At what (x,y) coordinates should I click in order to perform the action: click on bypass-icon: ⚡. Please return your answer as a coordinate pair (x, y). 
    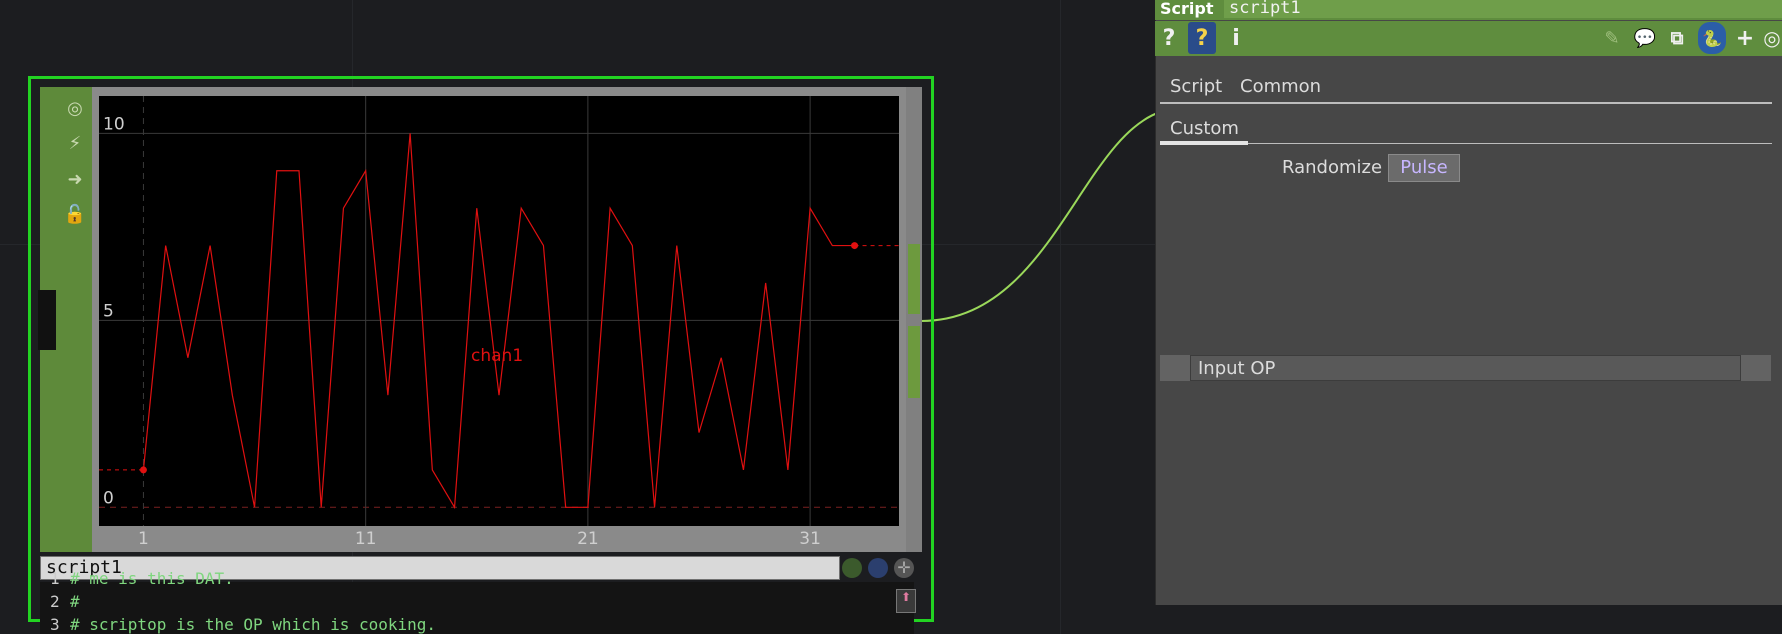
    Looking at the image, I should click on (75, 143).